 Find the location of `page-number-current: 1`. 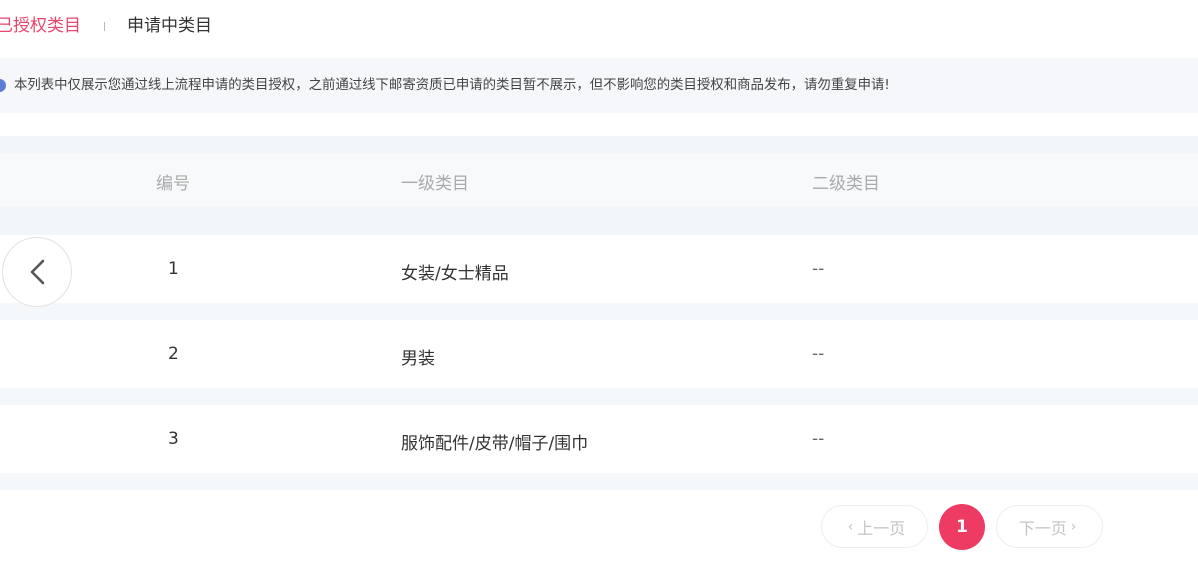

page-number-current: 1 is located at coordinates (962, 526).